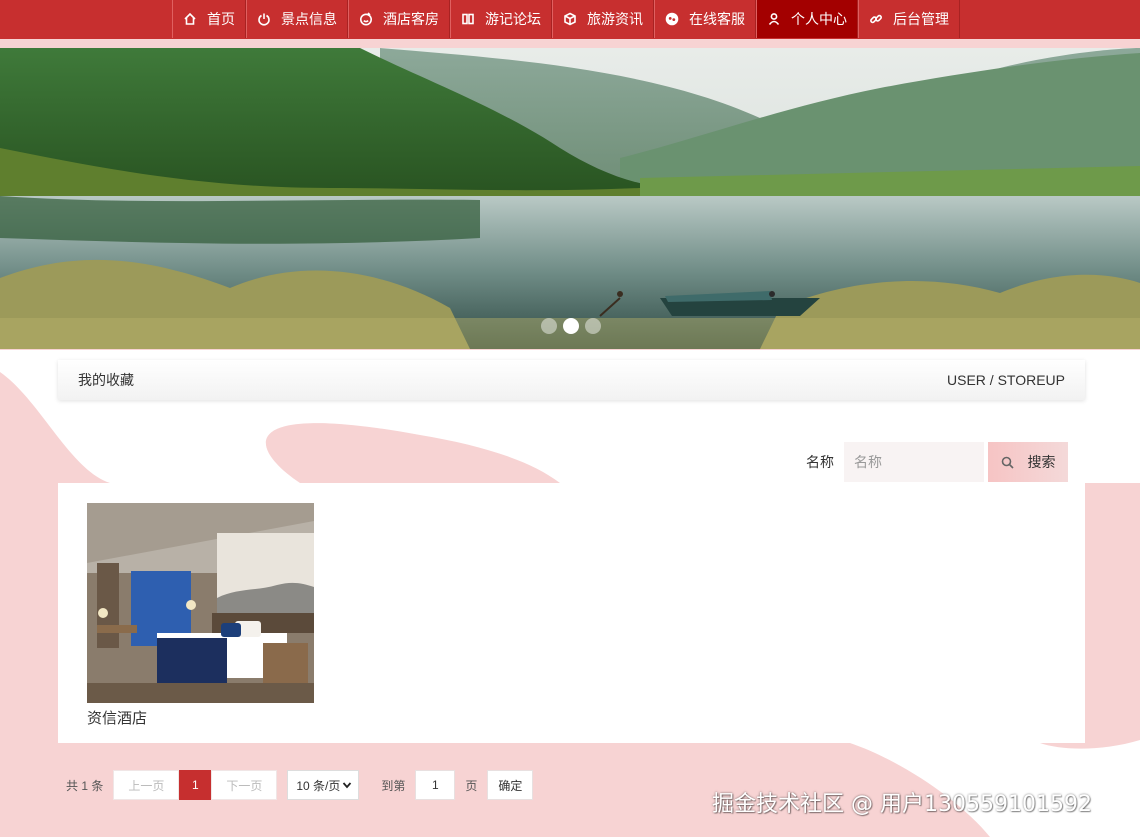 Image resolution: width=1140 pixels, height=837 pixels. What do you see at coordinates (366, 19) in the screenshot?
I see `smile-icon` at bounding box center [366, 19].